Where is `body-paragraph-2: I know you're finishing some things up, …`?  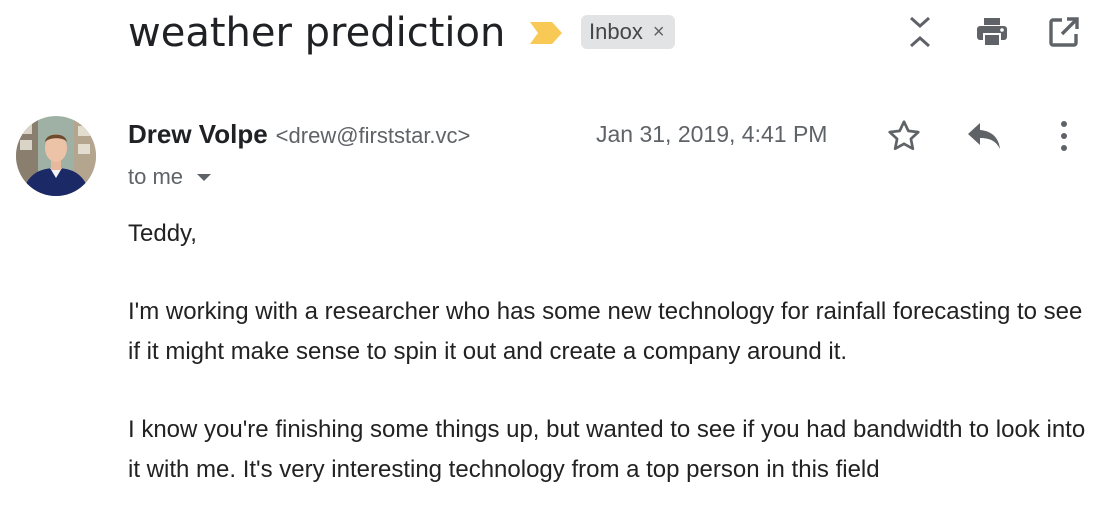
body-paragraph-2: I know you're finishing some things up, … is located at coordinates (607, 449).